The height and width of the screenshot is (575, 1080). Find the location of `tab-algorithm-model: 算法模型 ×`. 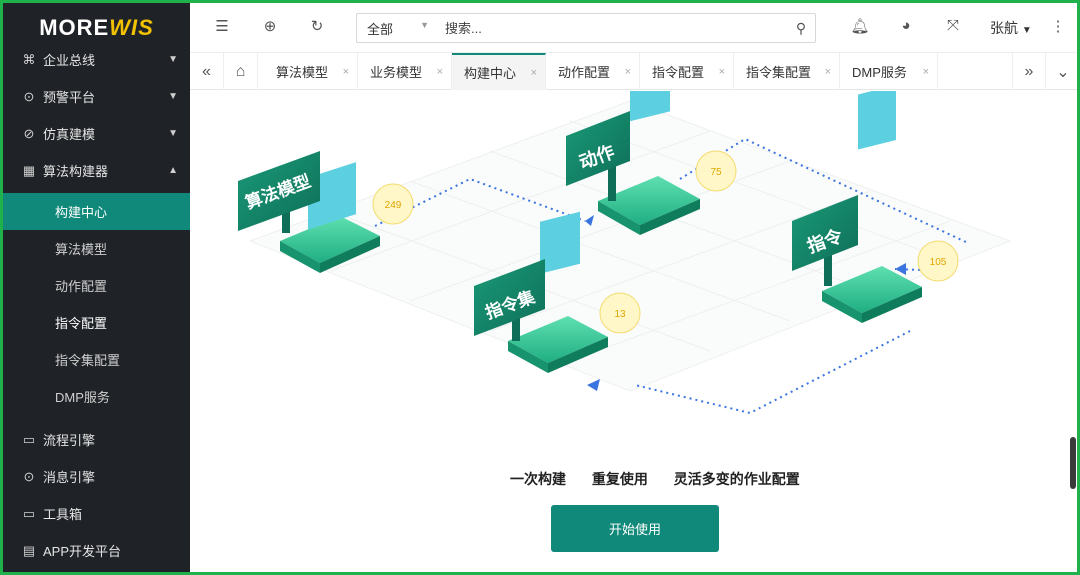

tab-algorithm-model: 算法模型 × is located at coordinates (311, 71).